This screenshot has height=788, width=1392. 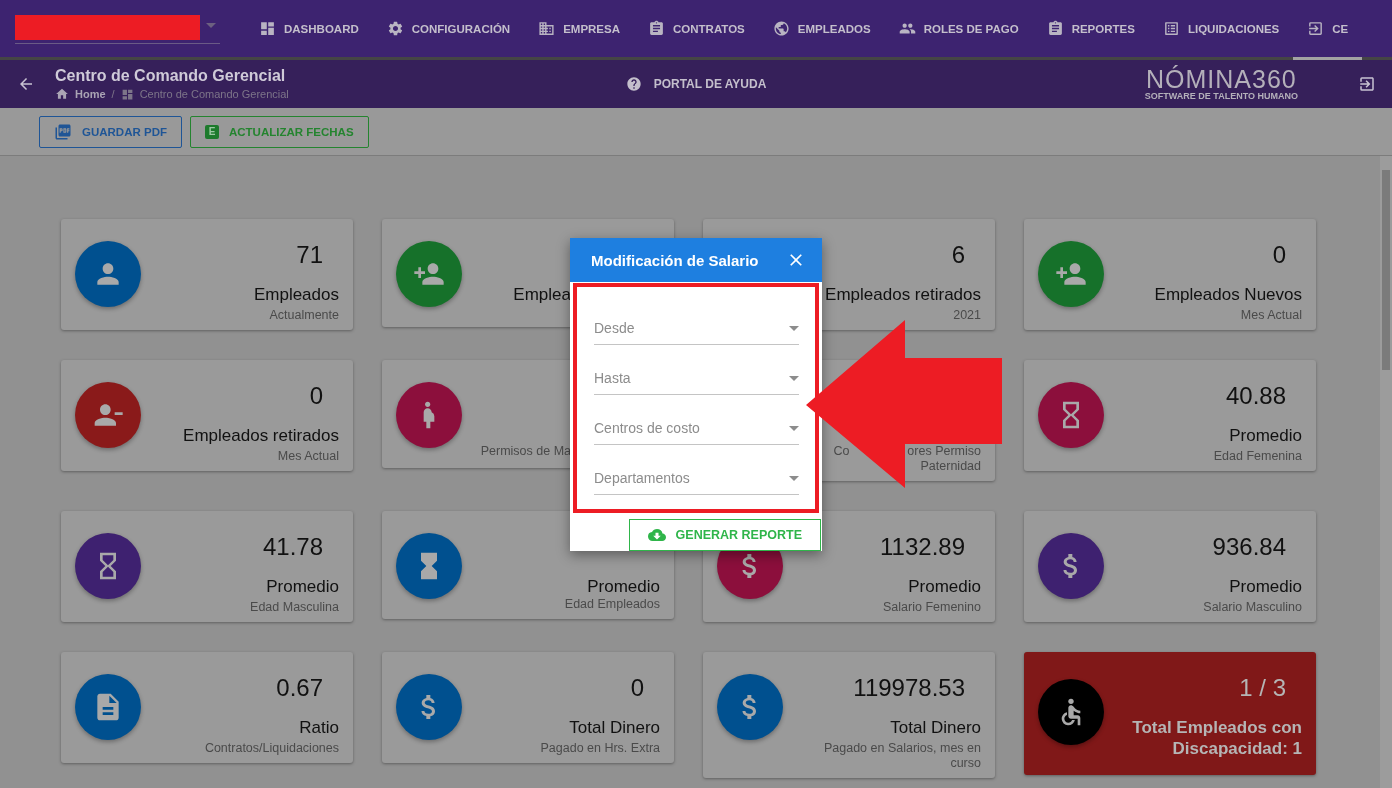 What do you see at coordinates (821, 30) in the screenshot?
I see `nav-tab: EMPLEADOS` at bounding box center [821, 30].